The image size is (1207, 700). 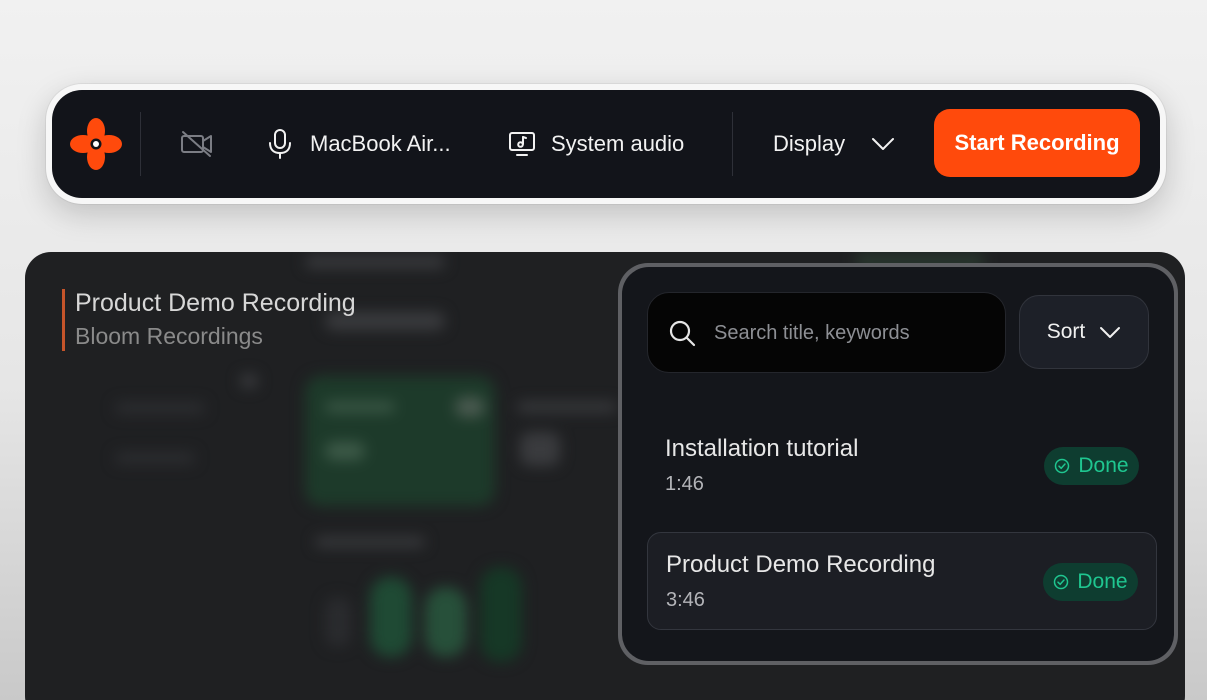 I want to click on title-accent-bar, so click(x=63, y=320).